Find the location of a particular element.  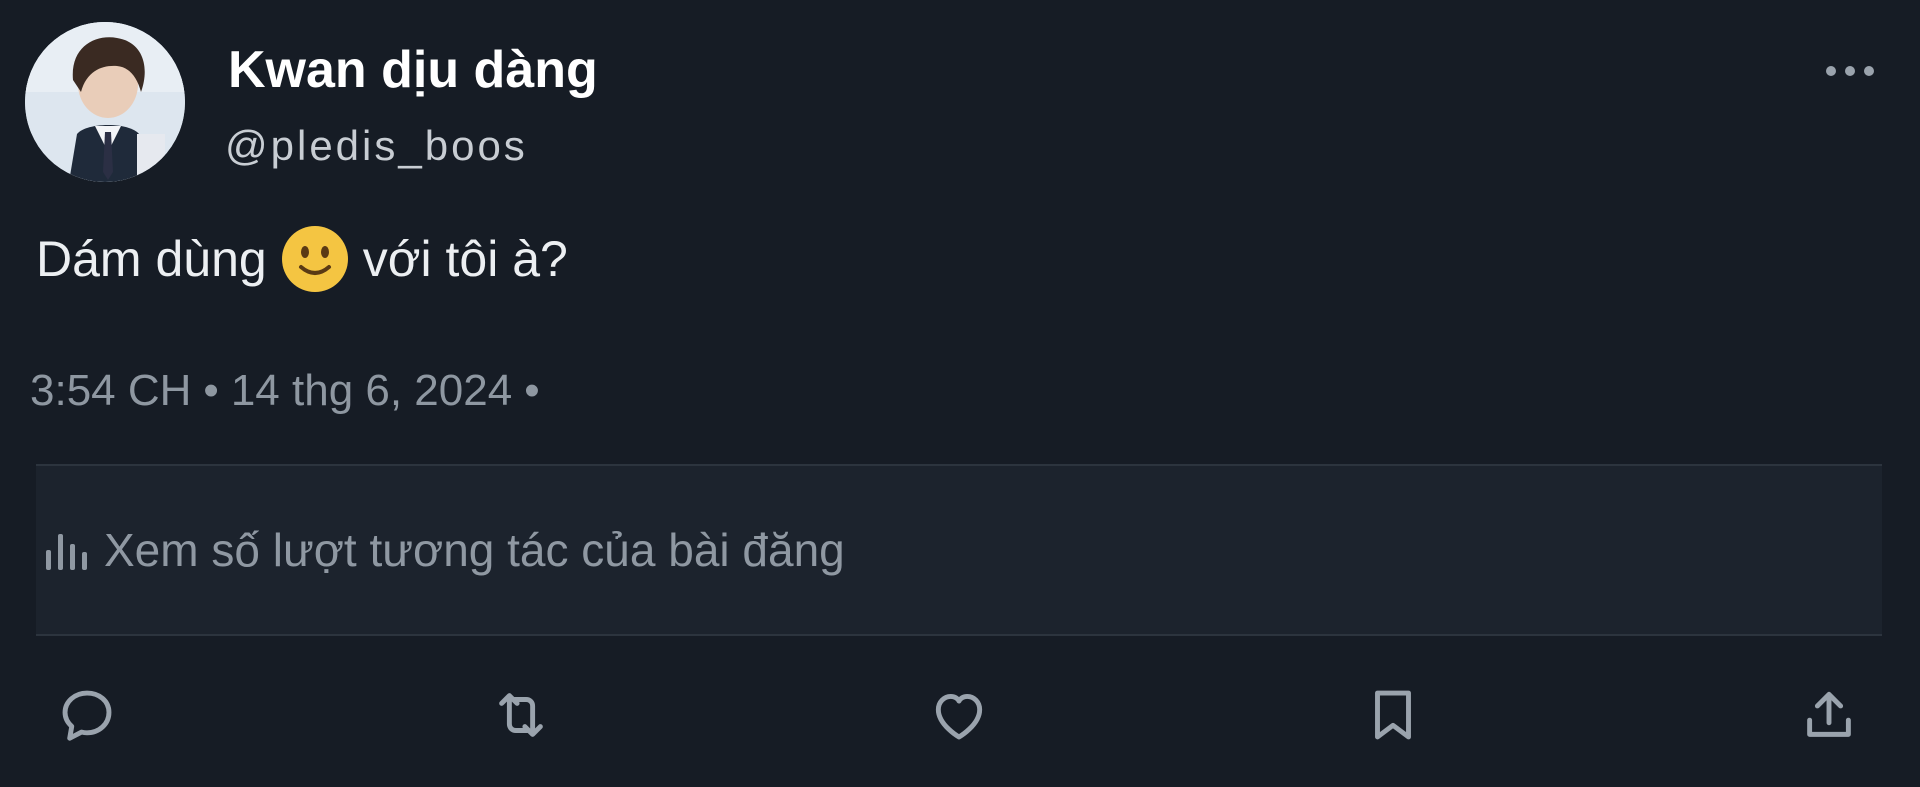

share-button is located at coordinates (1829, 715).